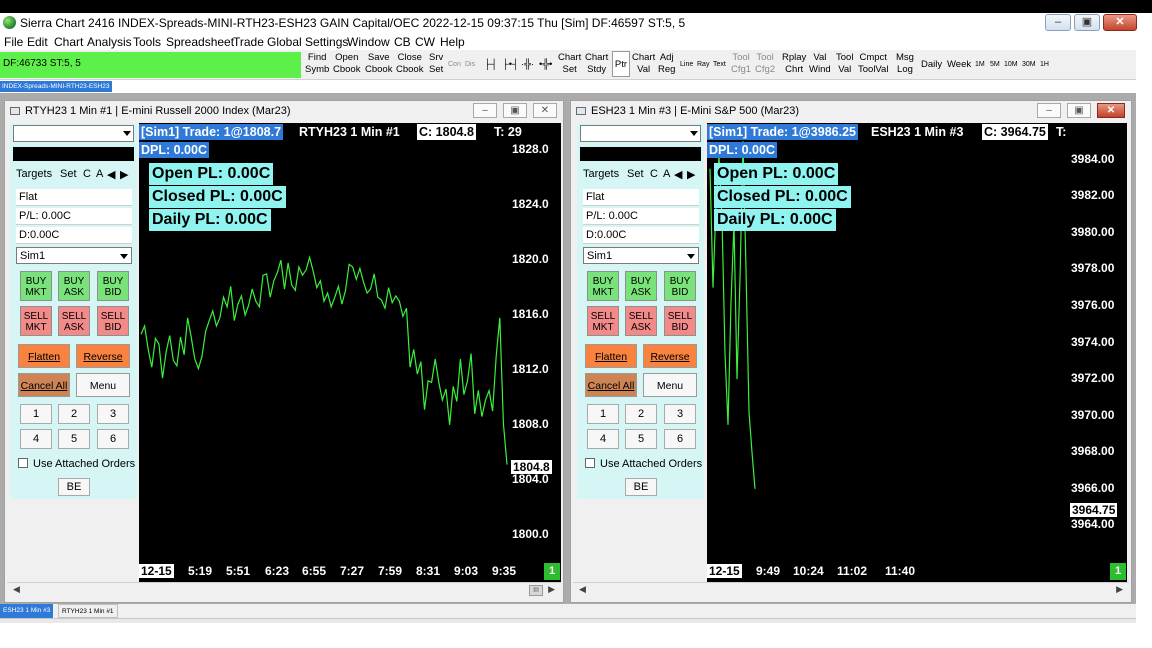 This screenshot has width=1152, height=648. What do you see at coordinates (851, 590) in the screenshot?
I see `horizontal-scrollbar: ◀ ▶` at bounding box center [851, 590].